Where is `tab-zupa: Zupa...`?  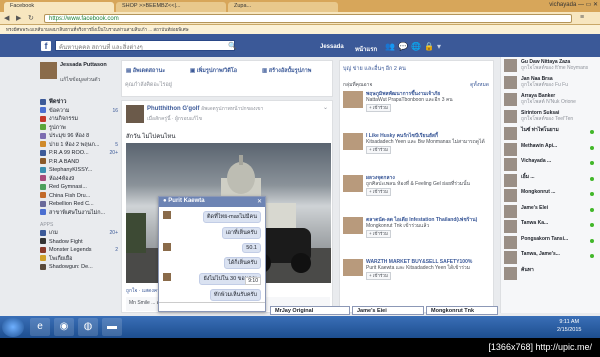 tab-zupa: Zupa... is located at coordinates (283, 7).